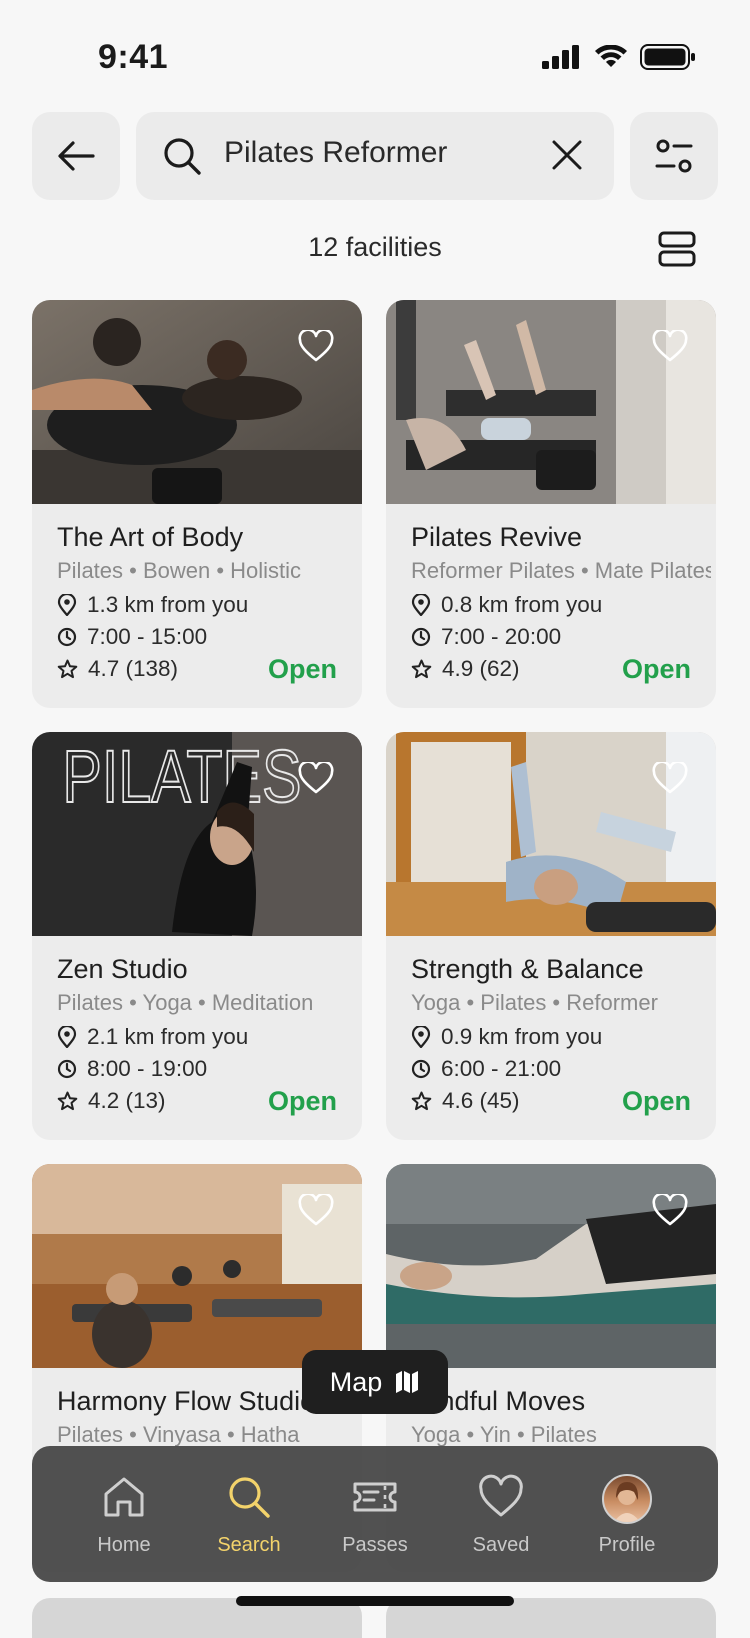 The width and height of the screenshot is (750, 1638). Describe the element at coordinates (356, 1381) in the screenshot. I see `map-button-label: Map` at that location.